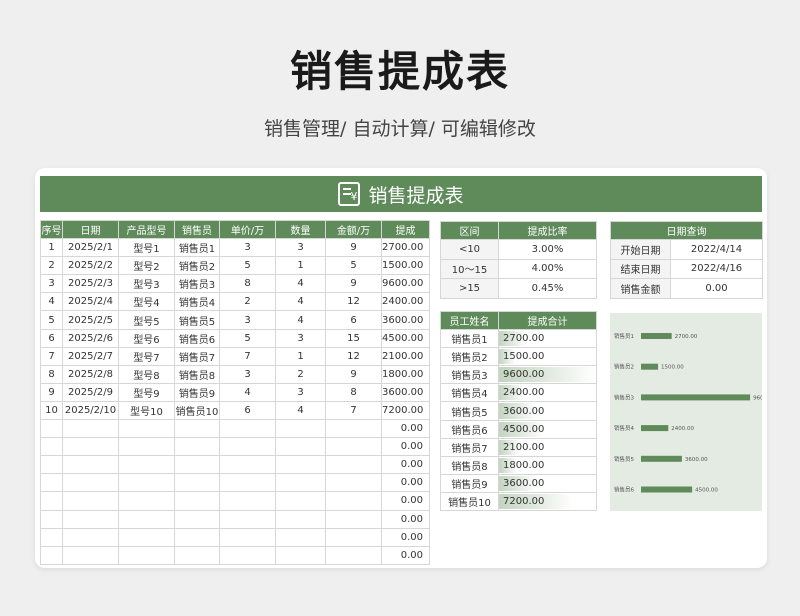 This screenshot has width=800, height=616. I want to click on employee-name-cell: 销售员8, so click(469, 465).